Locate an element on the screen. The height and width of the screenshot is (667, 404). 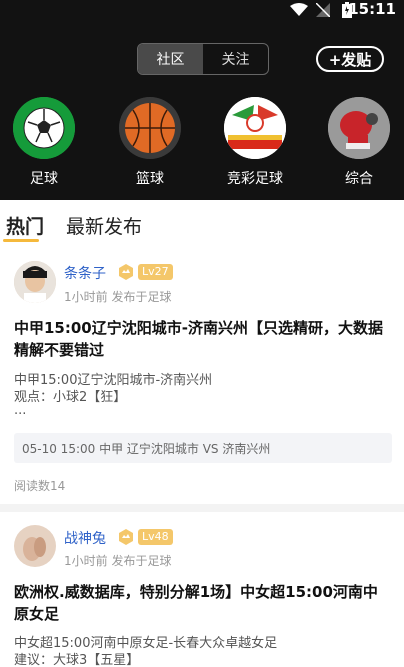
tab-community: 社区 is located at coordinates (170, 59).